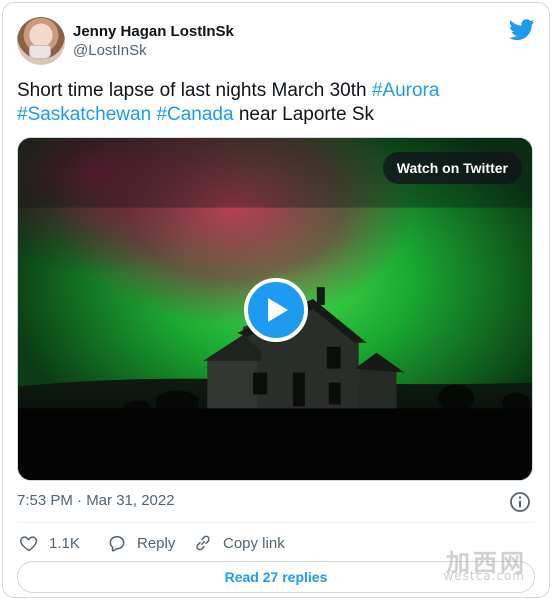 The height and width of the screenshot is (600, 552). I want to click on play-icon, so click(278, 310).